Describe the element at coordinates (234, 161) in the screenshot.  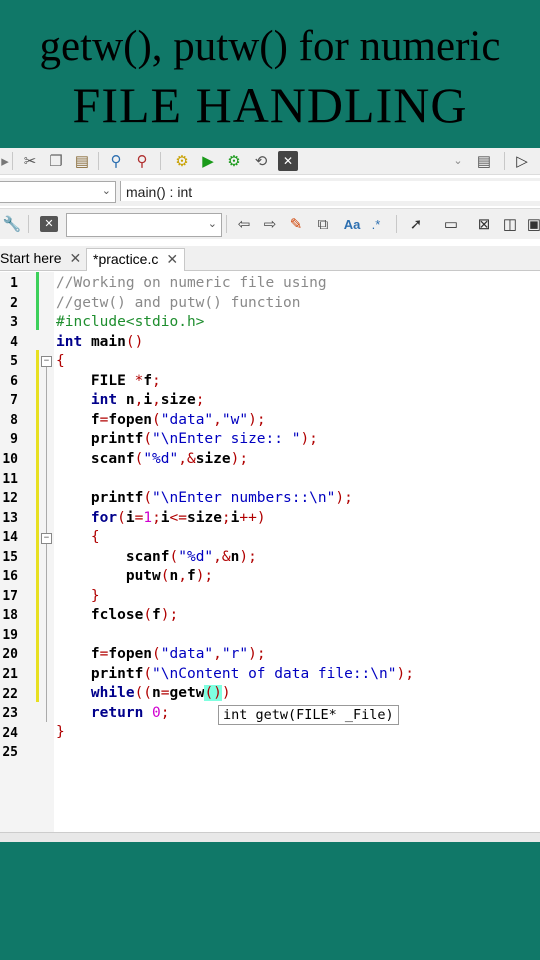
I see `build-run-icon: ⚙` at that location.